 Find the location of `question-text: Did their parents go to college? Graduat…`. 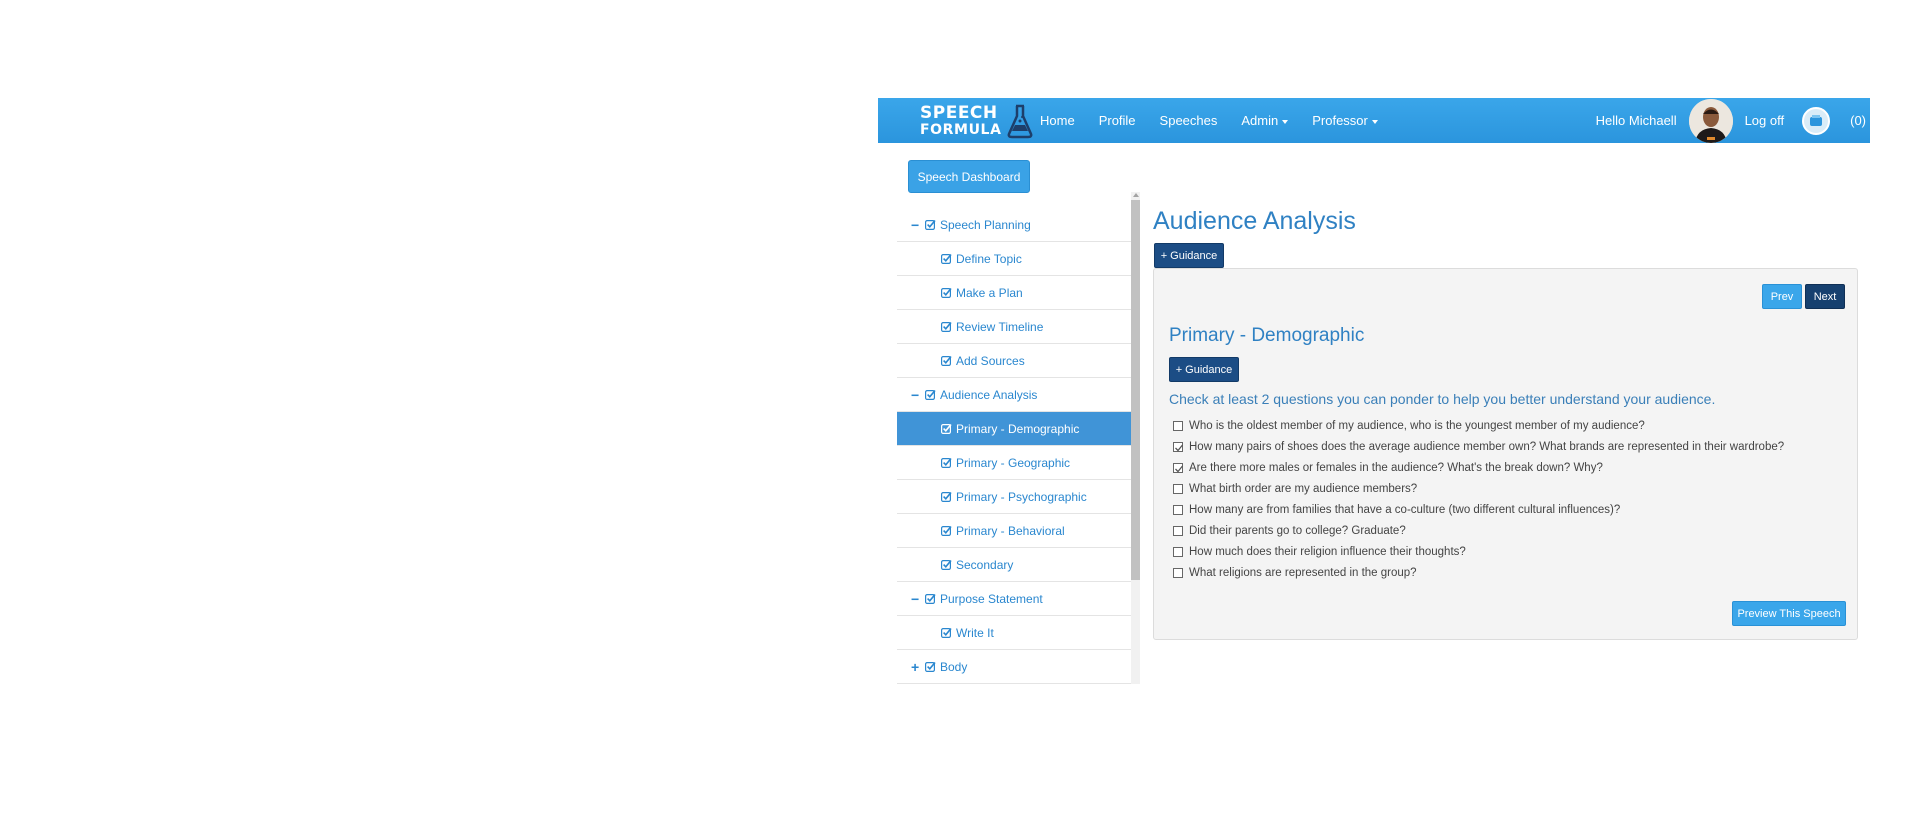

question-text: Did their parents go to college? Graduat… is located at coordinates (1297, 530).